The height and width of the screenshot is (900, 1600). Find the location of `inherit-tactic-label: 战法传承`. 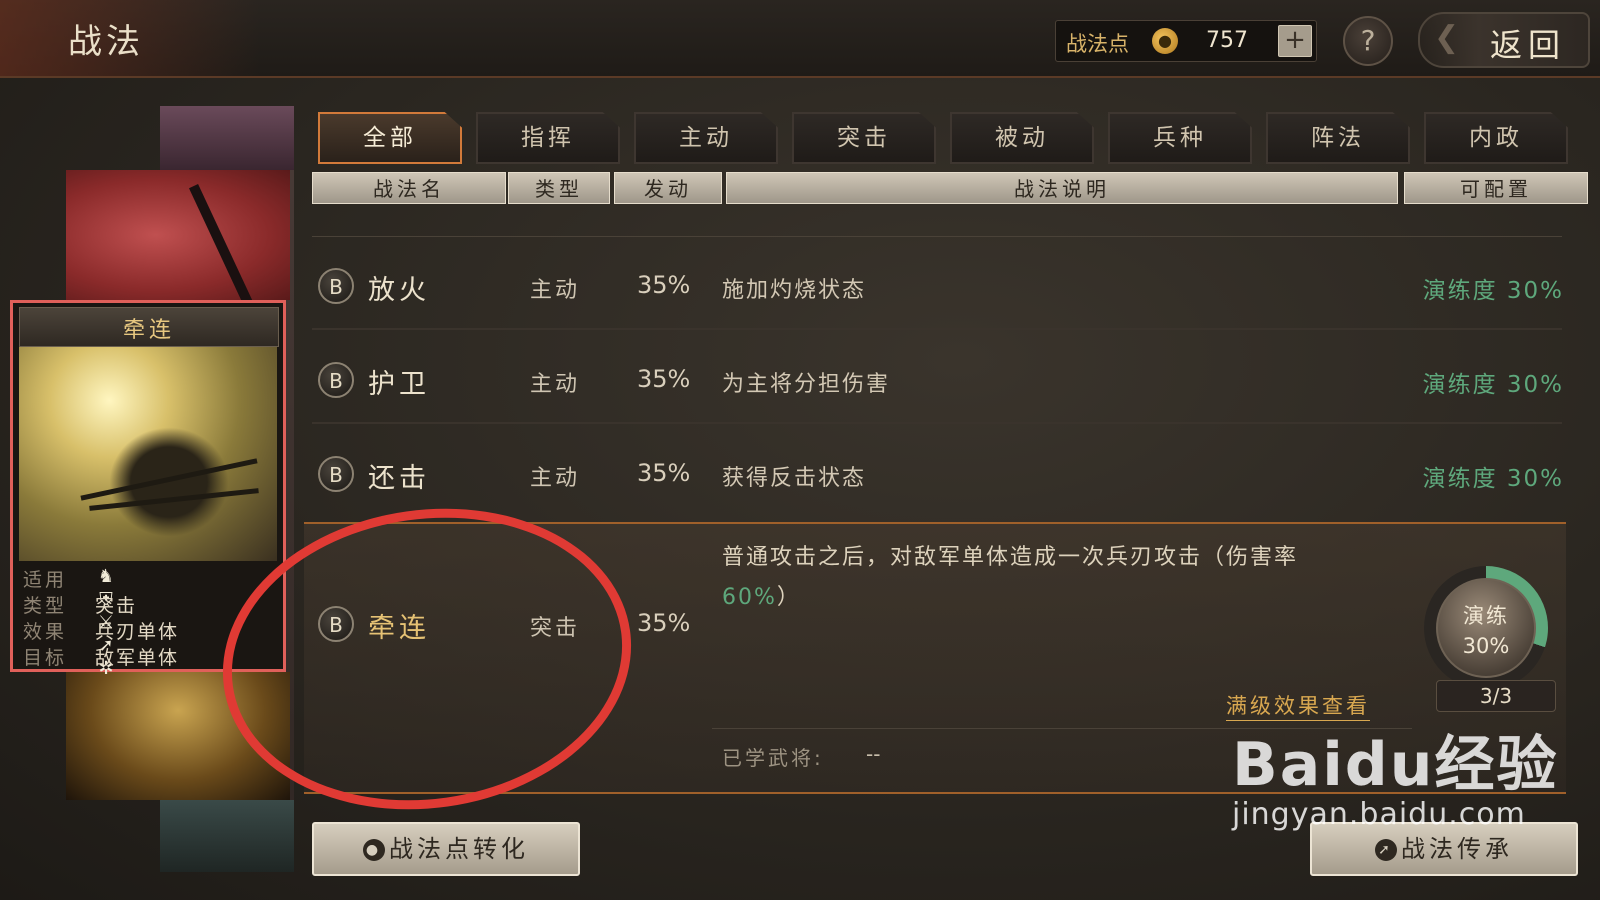

inherit-tactic-label: 战法传承 is located at coordinates (1457, 849).